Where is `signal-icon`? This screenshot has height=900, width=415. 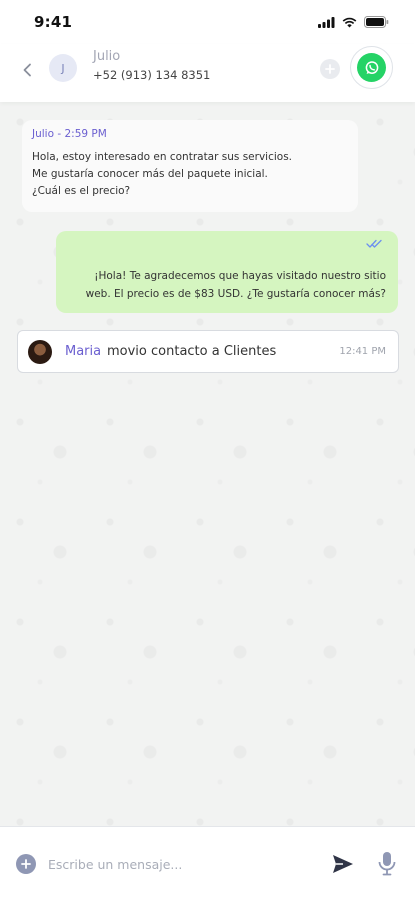
signal-icon is located at coordinates (326, 22).